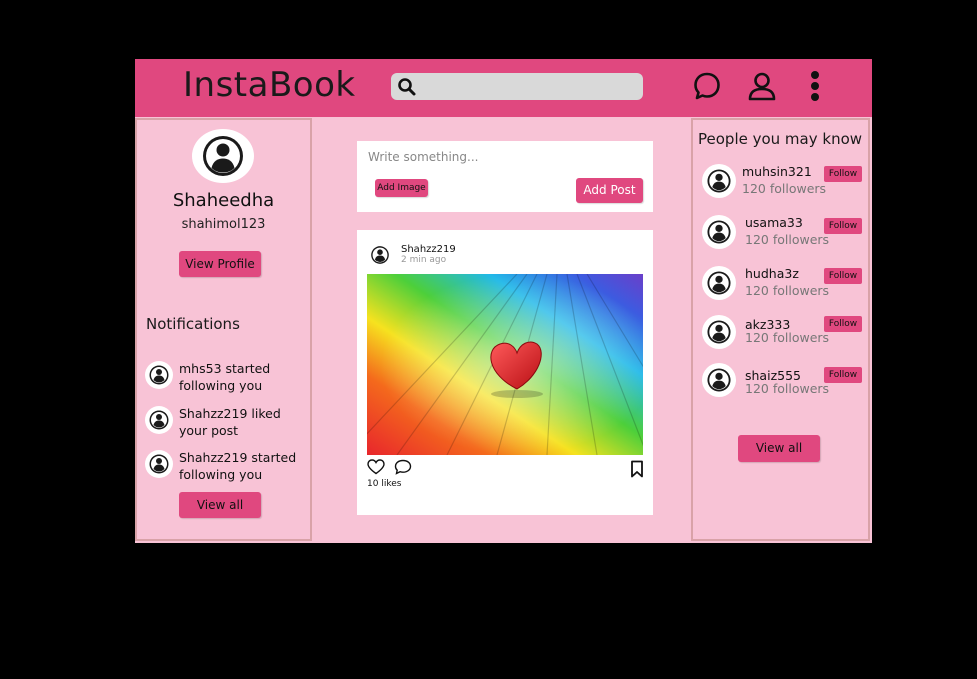 The image size is (977, 679). What do you see at coordinates (505, 176) in the screenshot?
I see `post-composer: Write something... Add Image Add Post` at bounding box center [505, 176].